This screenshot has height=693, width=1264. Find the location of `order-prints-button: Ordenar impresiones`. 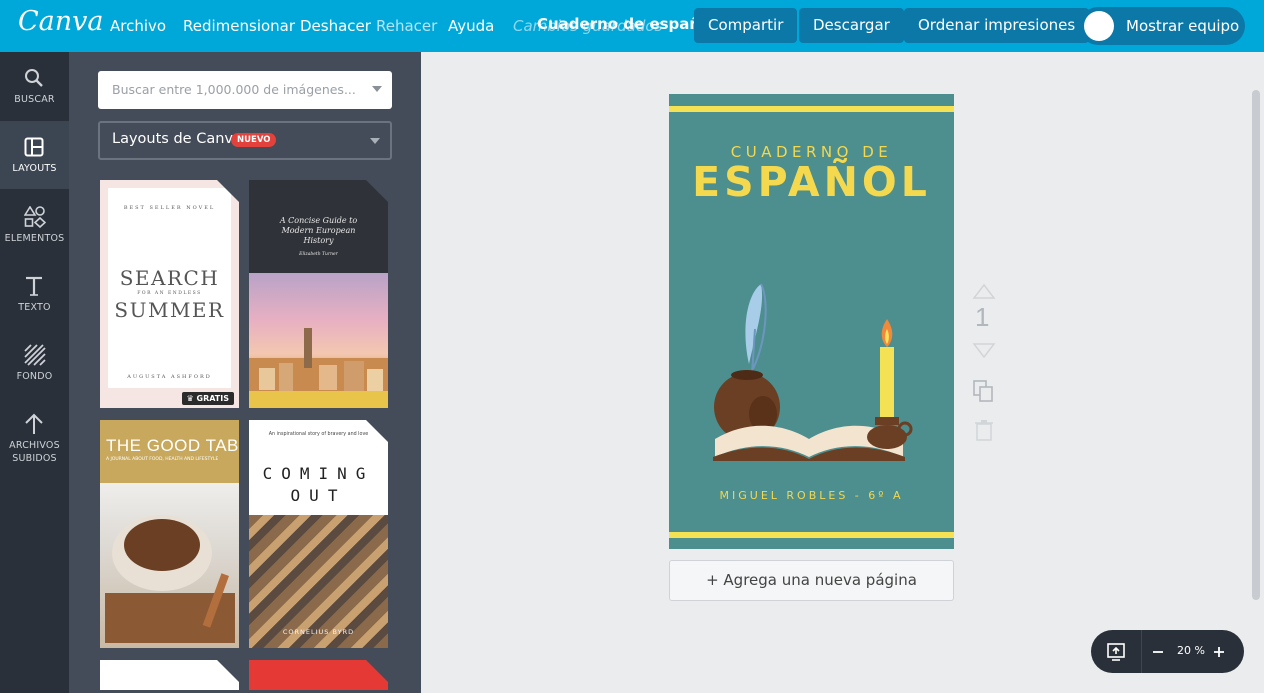

order-prints-button: Ordenar impresiones is located at coordinates (997, 25).